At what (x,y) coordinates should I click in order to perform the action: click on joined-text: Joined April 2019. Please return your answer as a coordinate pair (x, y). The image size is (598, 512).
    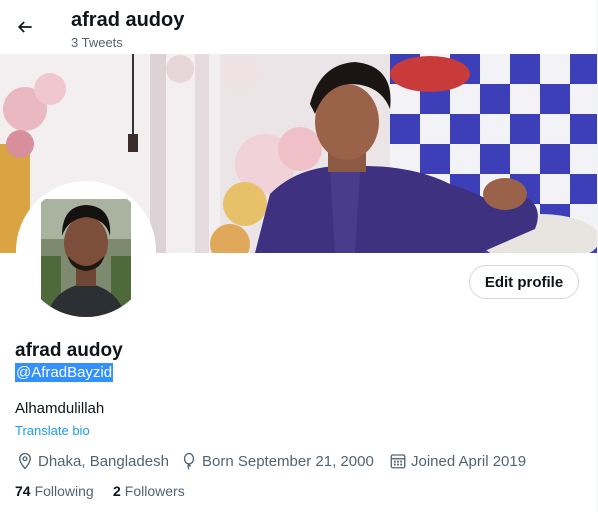
    Looking at the image, I should click on (469, 461).